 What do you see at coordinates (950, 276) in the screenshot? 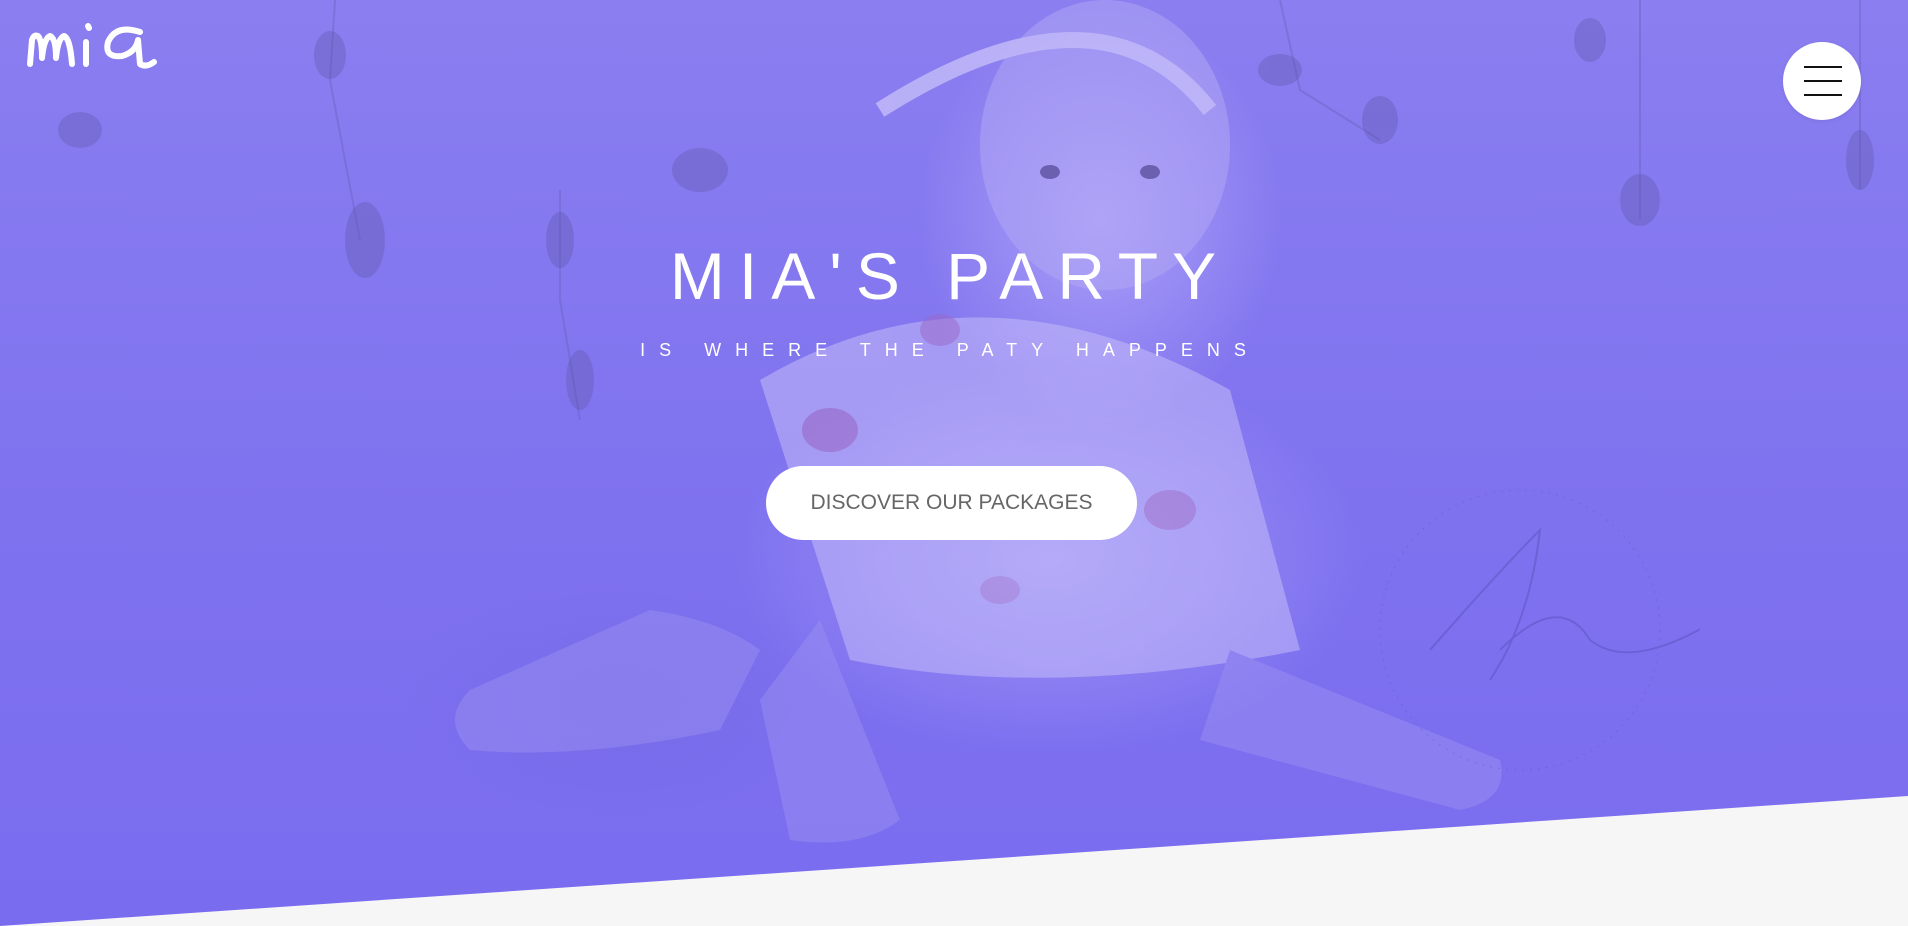
I see `hero-title: MIA'S PARTY` at bounding box center [950, 276].